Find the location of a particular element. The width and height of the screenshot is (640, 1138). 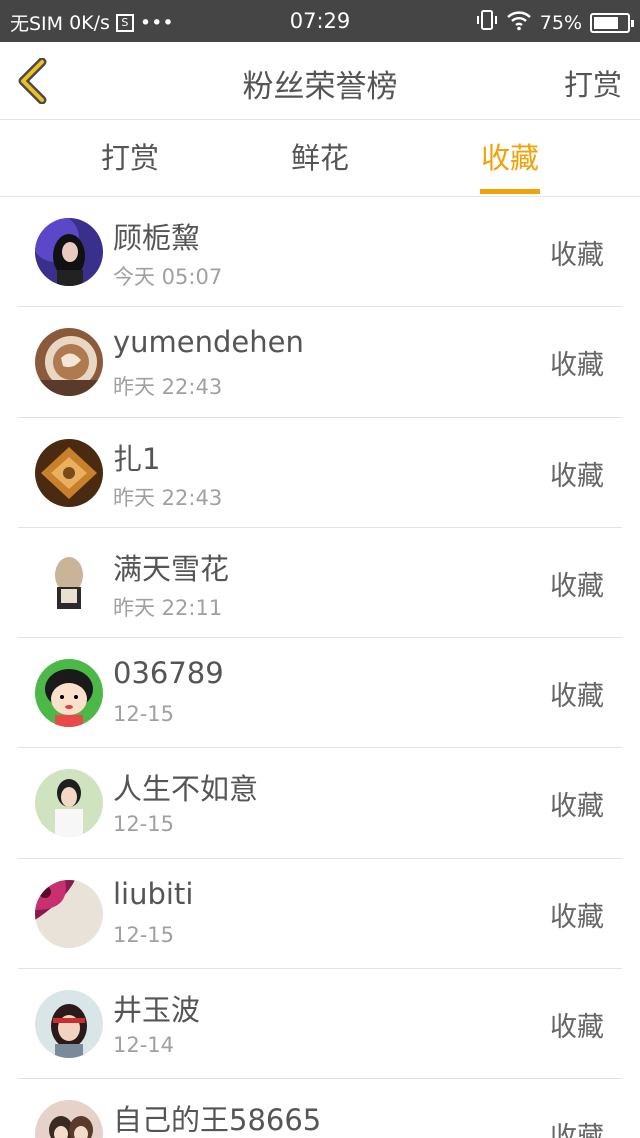

list-item: 井玉波 12-14 收藏 is located at coordinates (320, 1024).